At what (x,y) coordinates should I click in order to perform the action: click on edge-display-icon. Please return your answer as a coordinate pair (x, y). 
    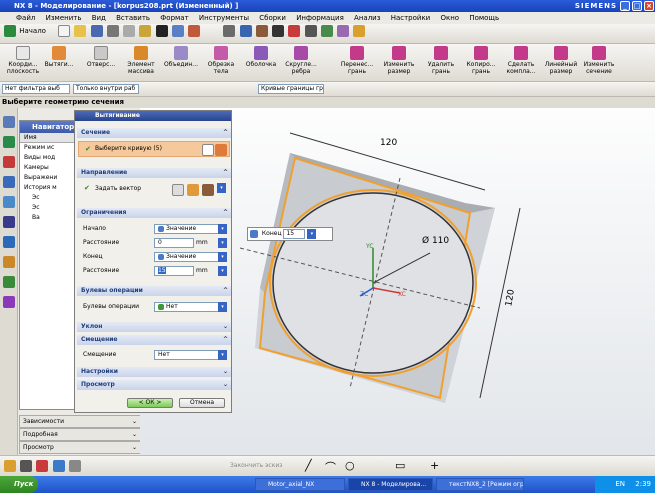
    Looking at the image, I should click on (294, 31).